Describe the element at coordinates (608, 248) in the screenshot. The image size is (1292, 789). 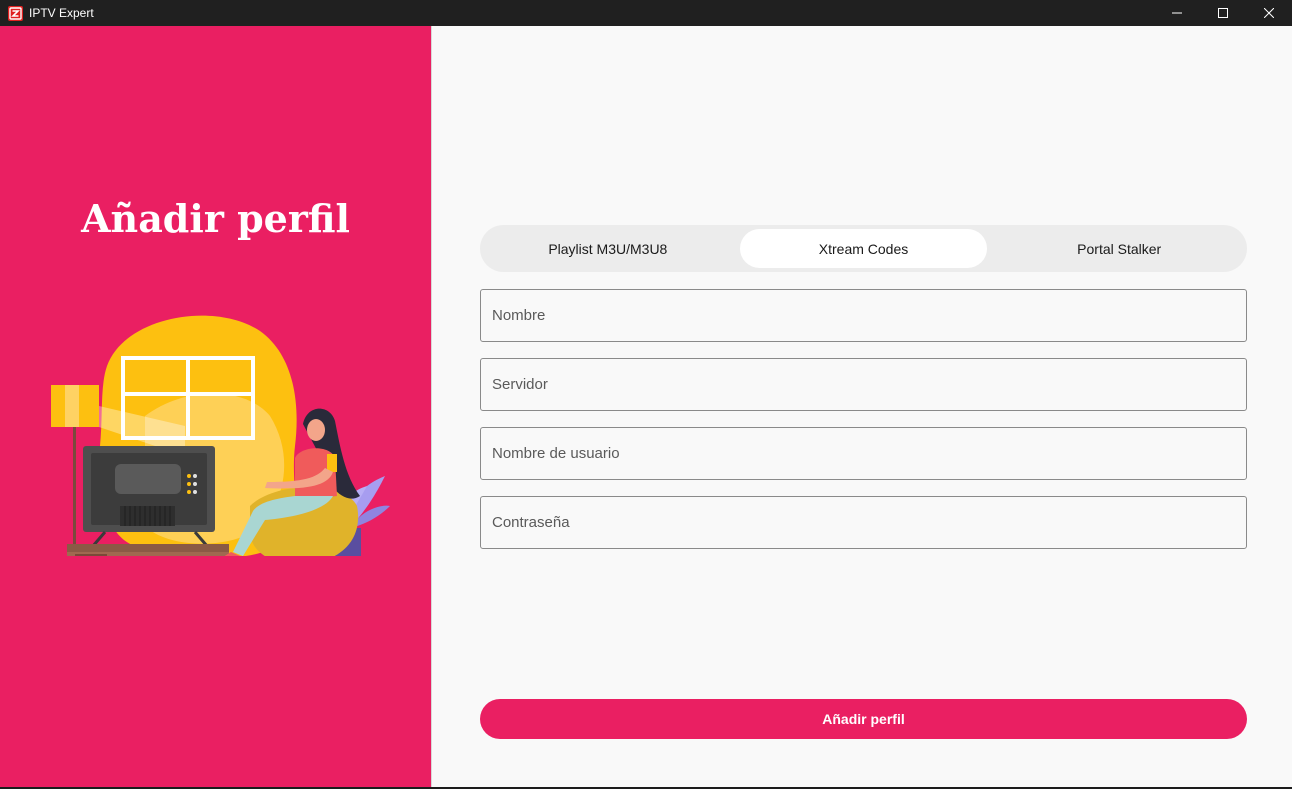
I see `tab-playlist-m3u: Playlist M3U/M3U8` at that location.